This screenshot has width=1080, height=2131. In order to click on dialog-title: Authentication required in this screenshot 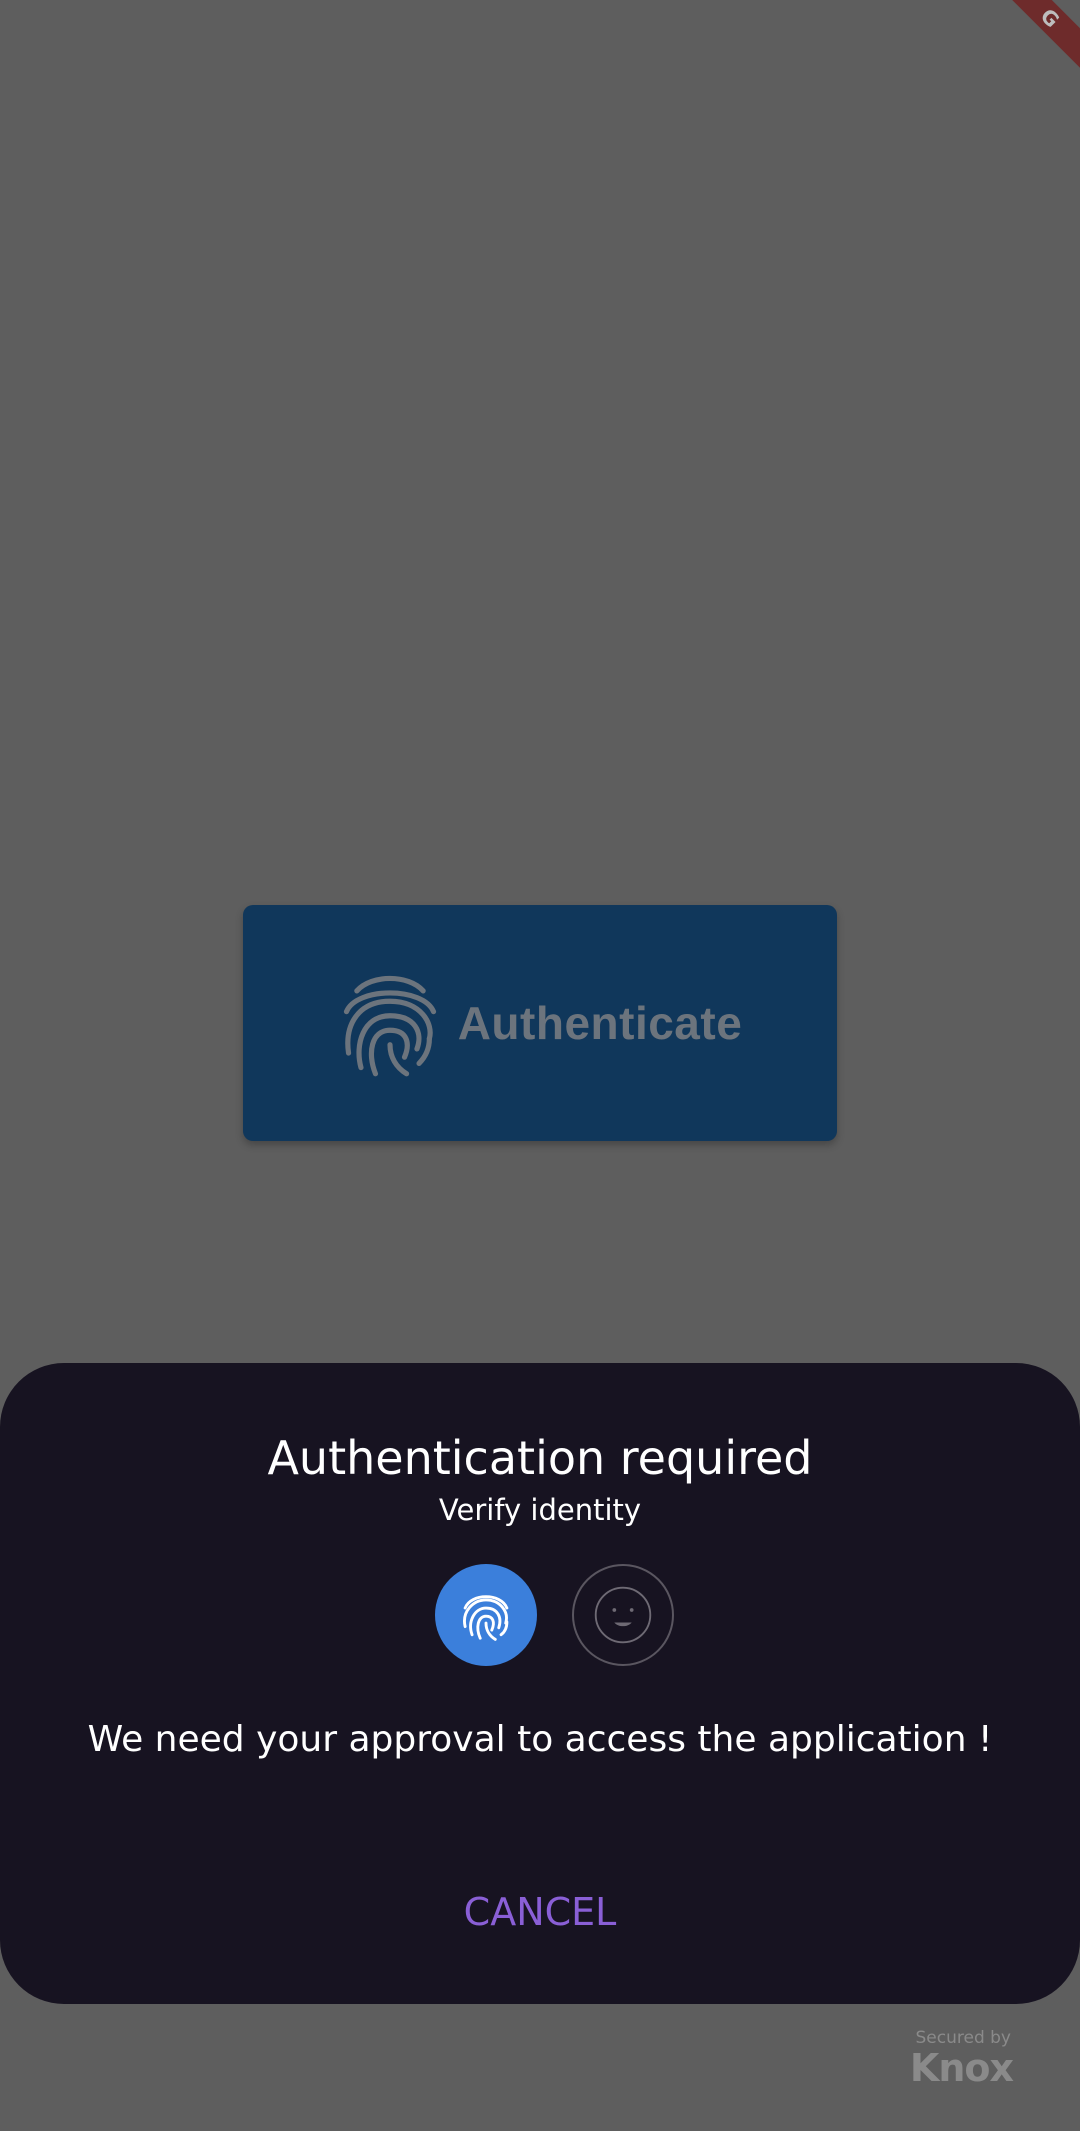, I will do `click(540, 1458)`.